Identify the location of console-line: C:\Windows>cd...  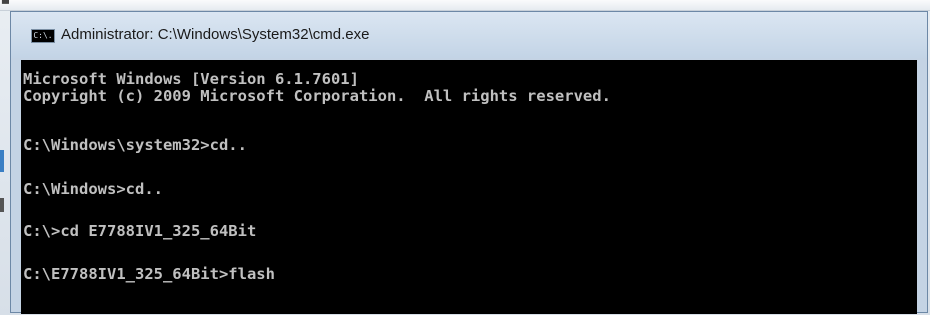
(93, 189).